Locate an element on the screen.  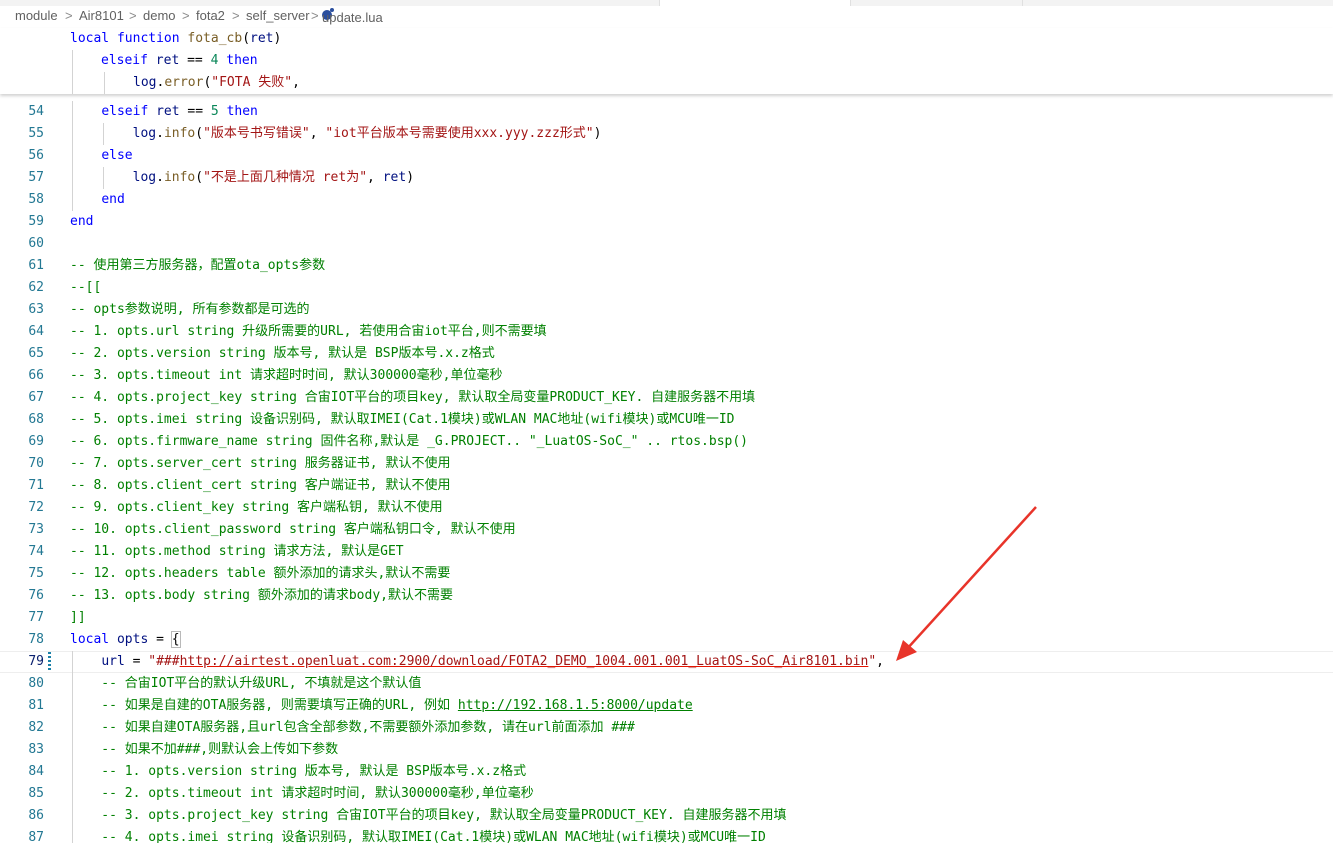
annotation-arrow is located at coordinates (966, 583).